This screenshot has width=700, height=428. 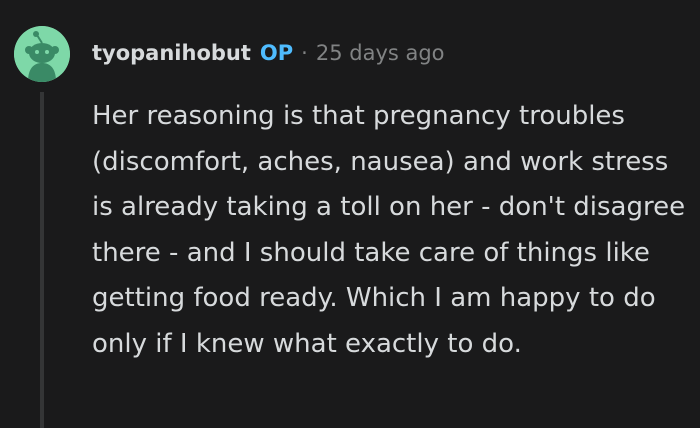 I want to click on avatar, so click(x=42, y=54).